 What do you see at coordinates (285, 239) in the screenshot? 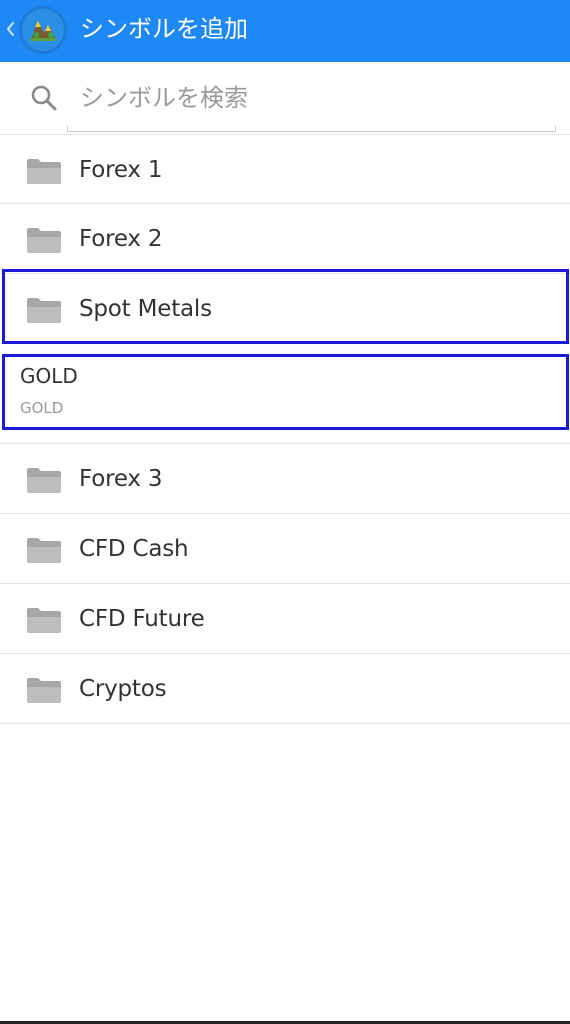
I see `group-item-forex-2: Forex 2` at bounding box center [285, 239].